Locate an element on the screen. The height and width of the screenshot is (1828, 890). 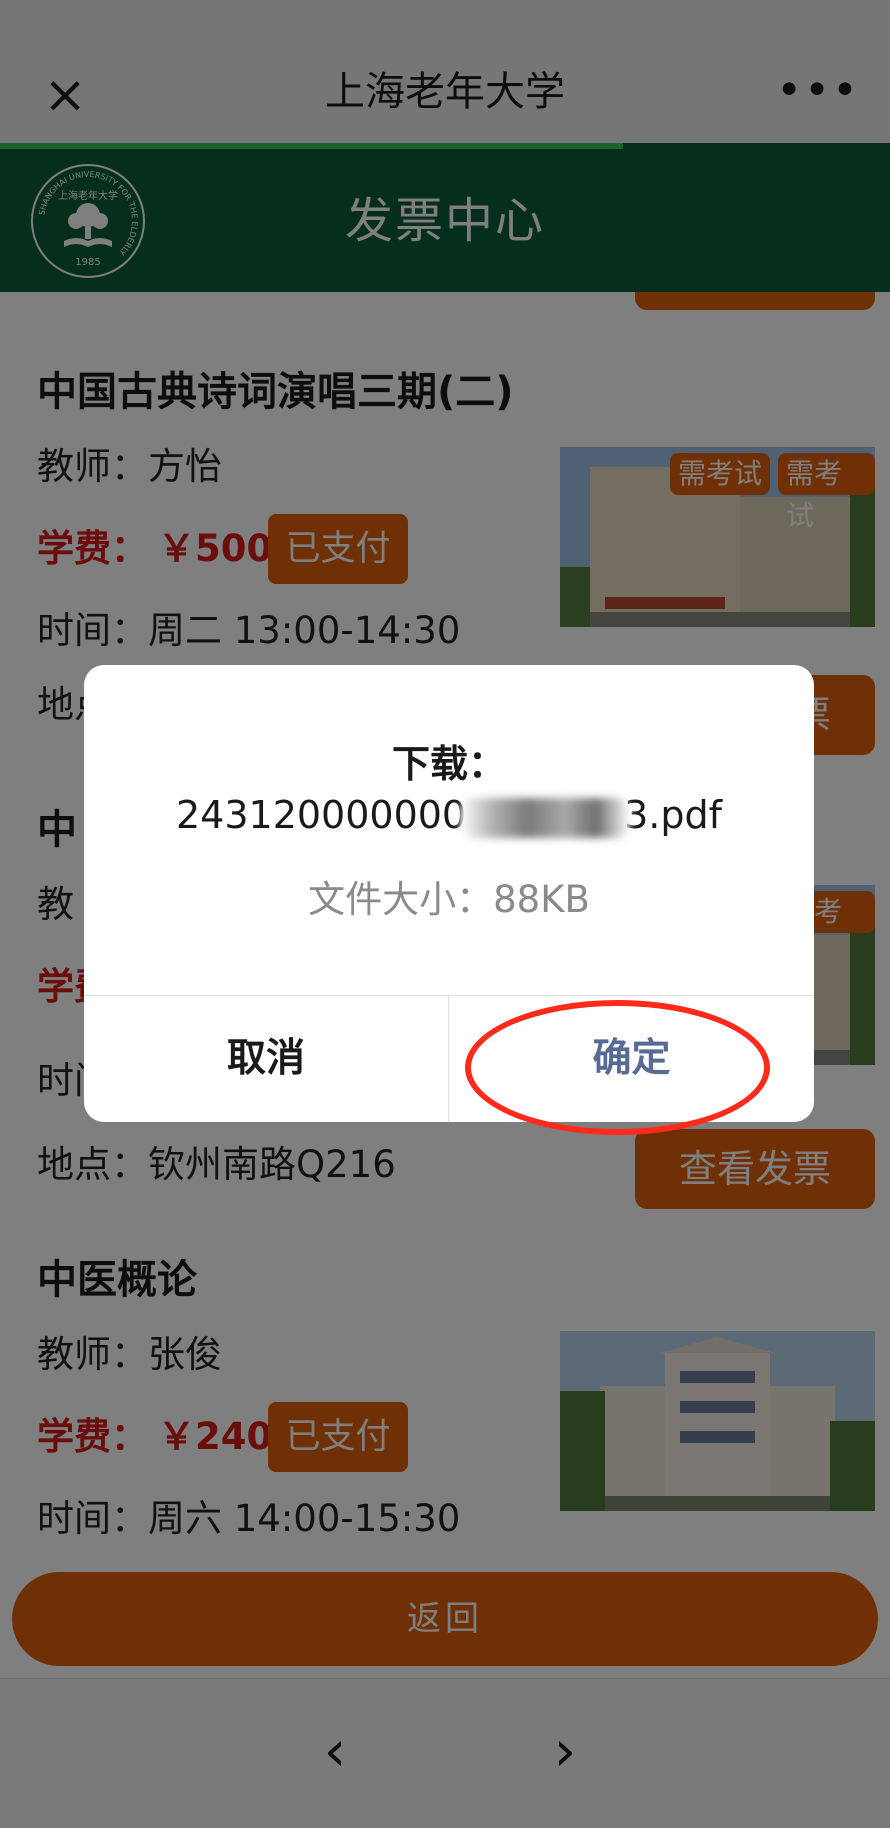
dialog-filesize: 文件大小：88KB is located at coordinates (449, 900).